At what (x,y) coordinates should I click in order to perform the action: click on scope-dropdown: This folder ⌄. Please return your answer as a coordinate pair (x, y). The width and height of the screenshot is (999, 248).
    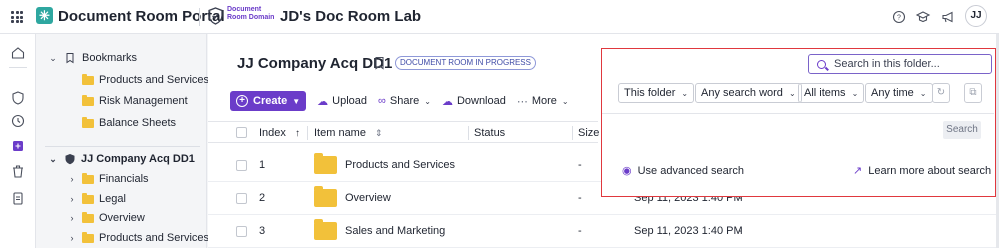
    Looking at the image, I should click on (656, 93).